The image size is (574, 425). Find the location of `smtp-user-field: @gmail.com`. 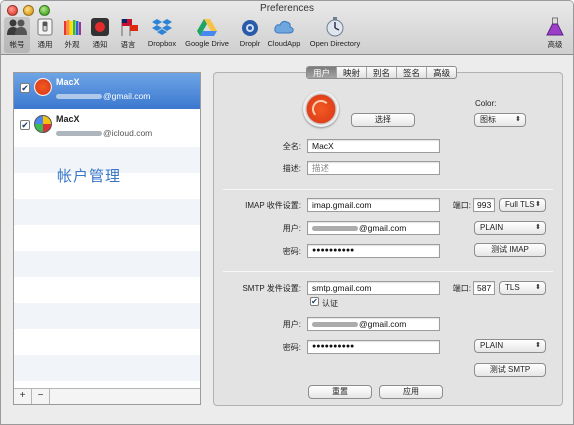

smtp-user-field: @gmail.com is located at coordinates (373, 324).